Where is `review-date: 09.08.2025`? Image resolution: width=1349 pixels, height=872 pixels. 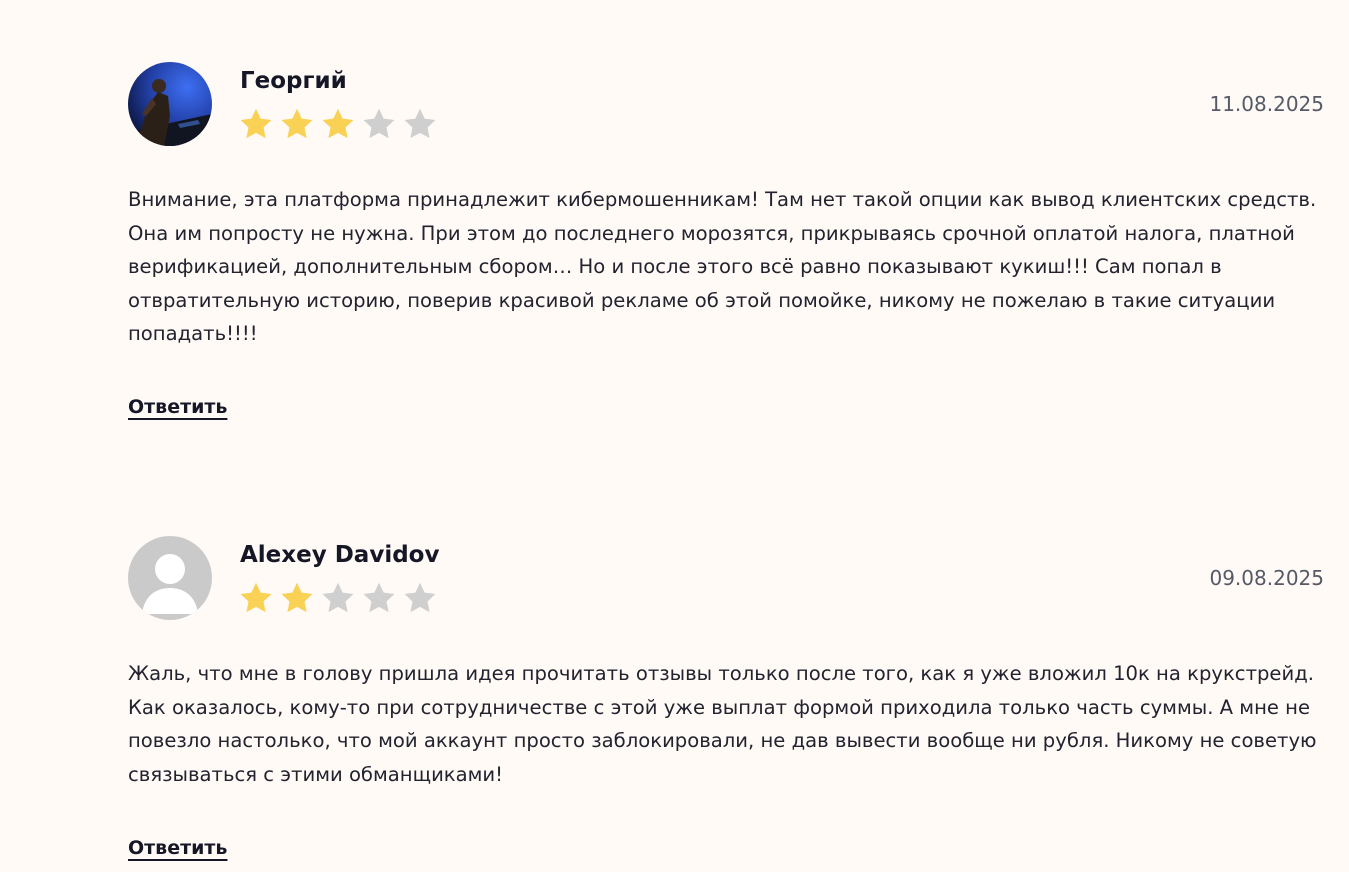 review-date: 09.08.2025 is located at coordinates (1266, 578).